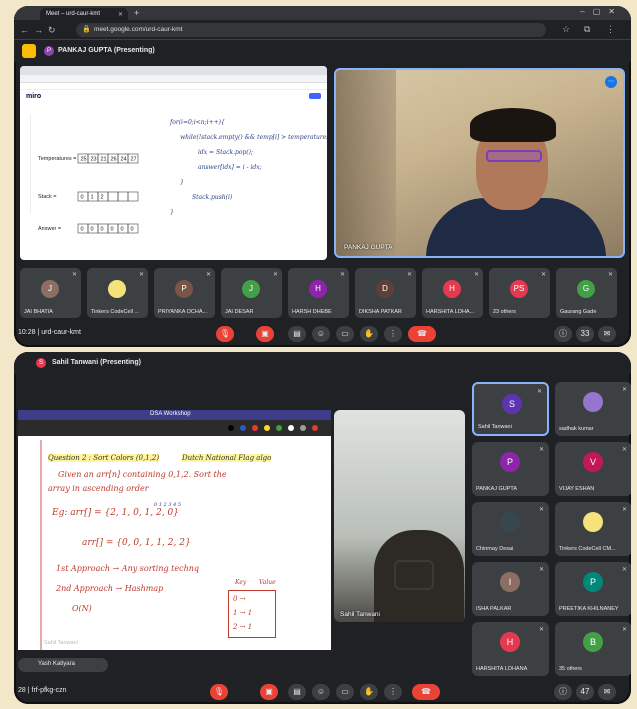  I want to click on present-button: ▭, so click(345, 334).